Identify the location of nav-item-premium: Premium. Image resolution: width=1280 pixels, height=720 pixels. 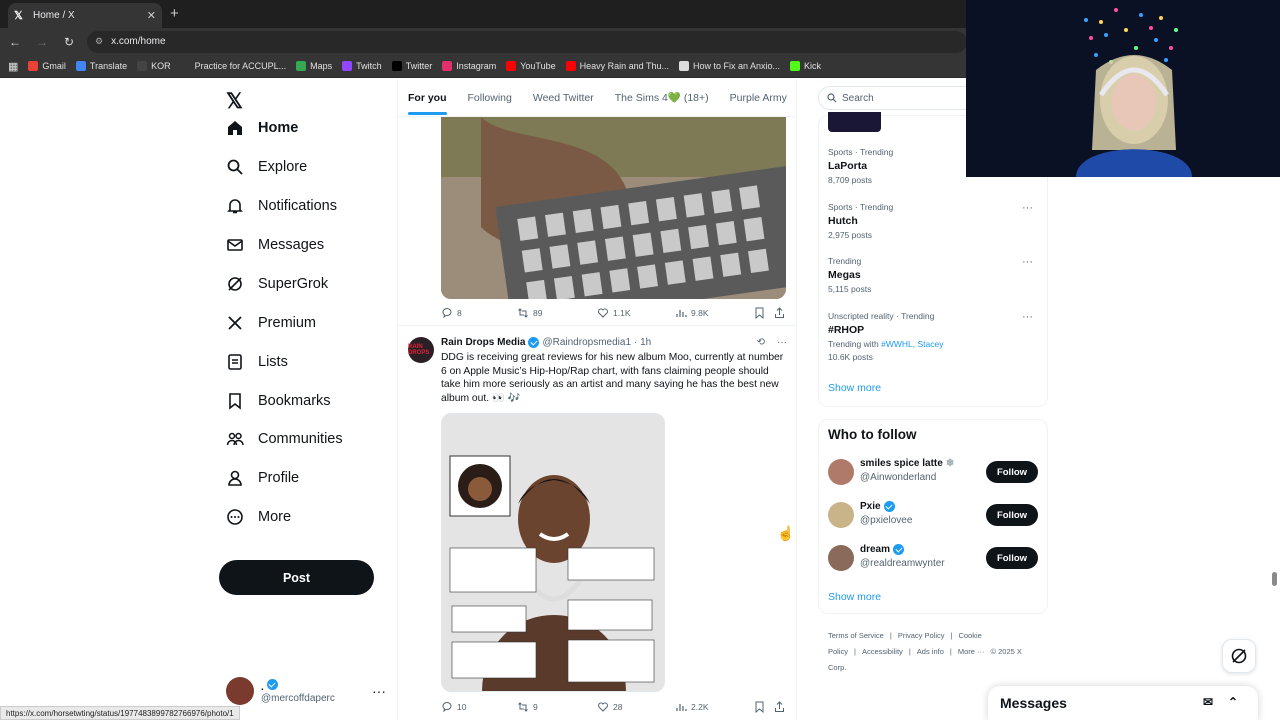
(271, 323).